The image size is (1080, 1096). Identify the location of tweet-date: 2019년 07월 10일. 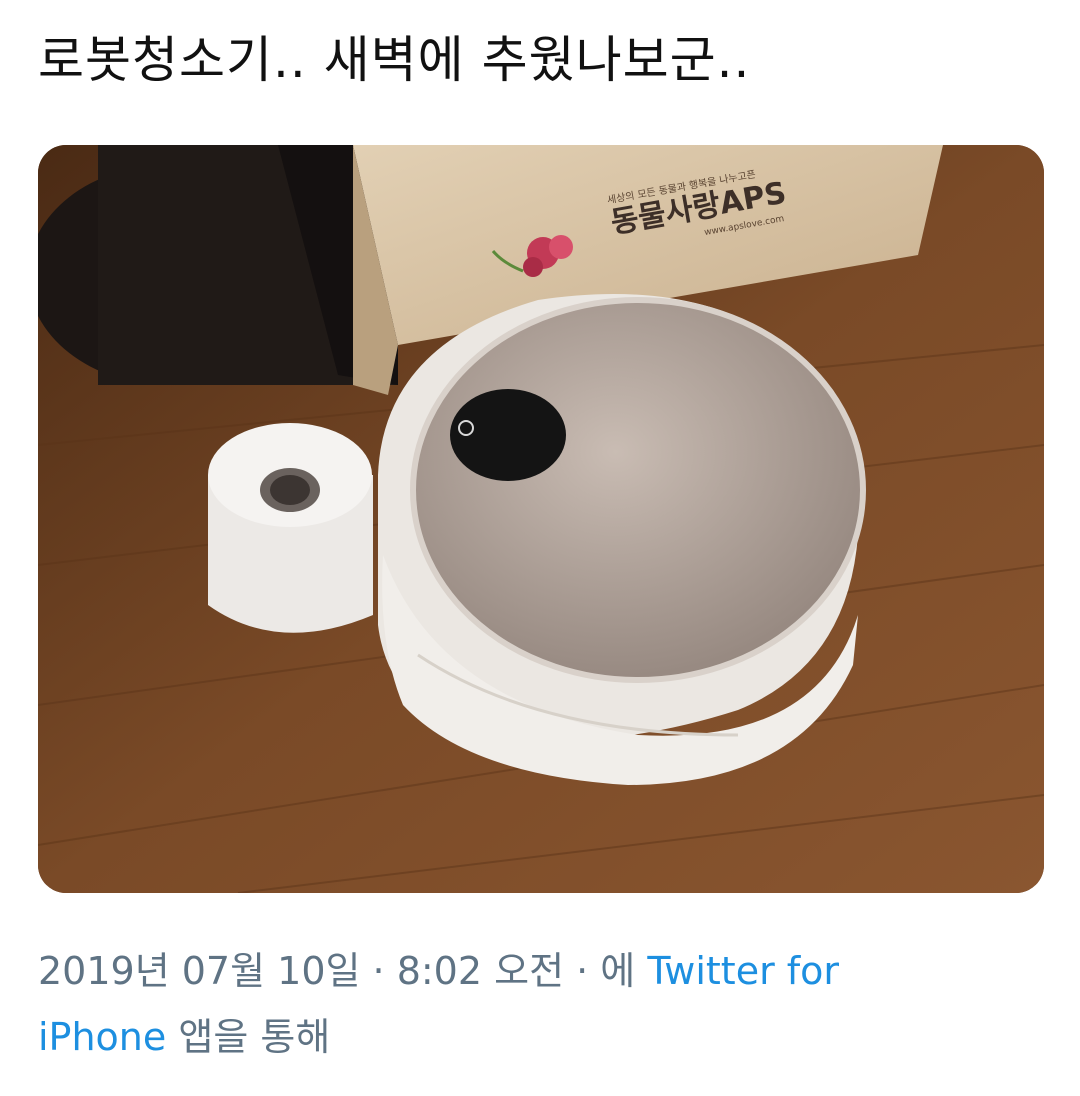
(199, 971).